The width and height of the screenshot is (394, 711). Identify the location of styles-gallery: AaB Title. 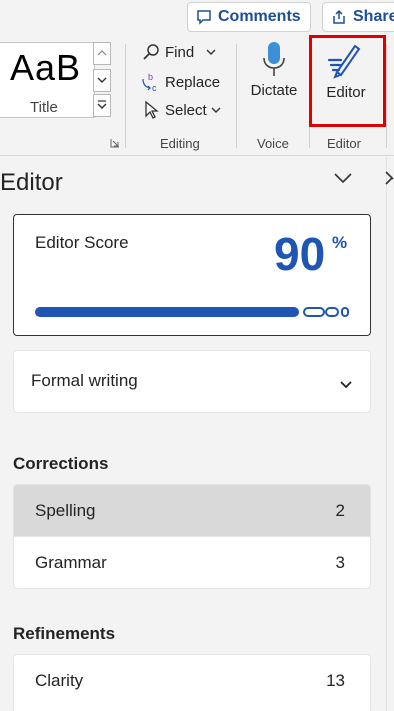
(47, 80).